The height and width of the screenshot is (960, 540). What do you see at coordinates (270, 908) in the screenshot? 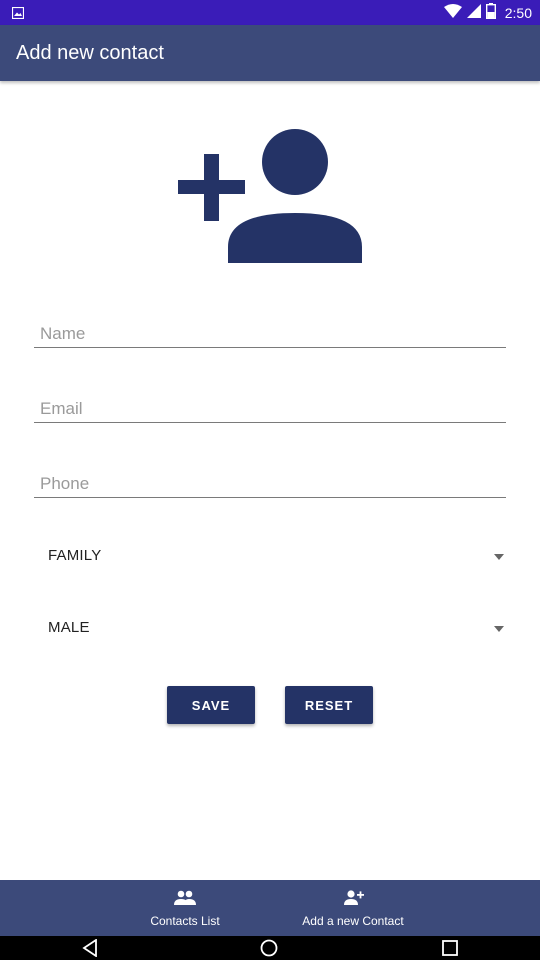
I see `bottom-navigation: Contacts List Add a new Contact` at bounding box center [270, 908].